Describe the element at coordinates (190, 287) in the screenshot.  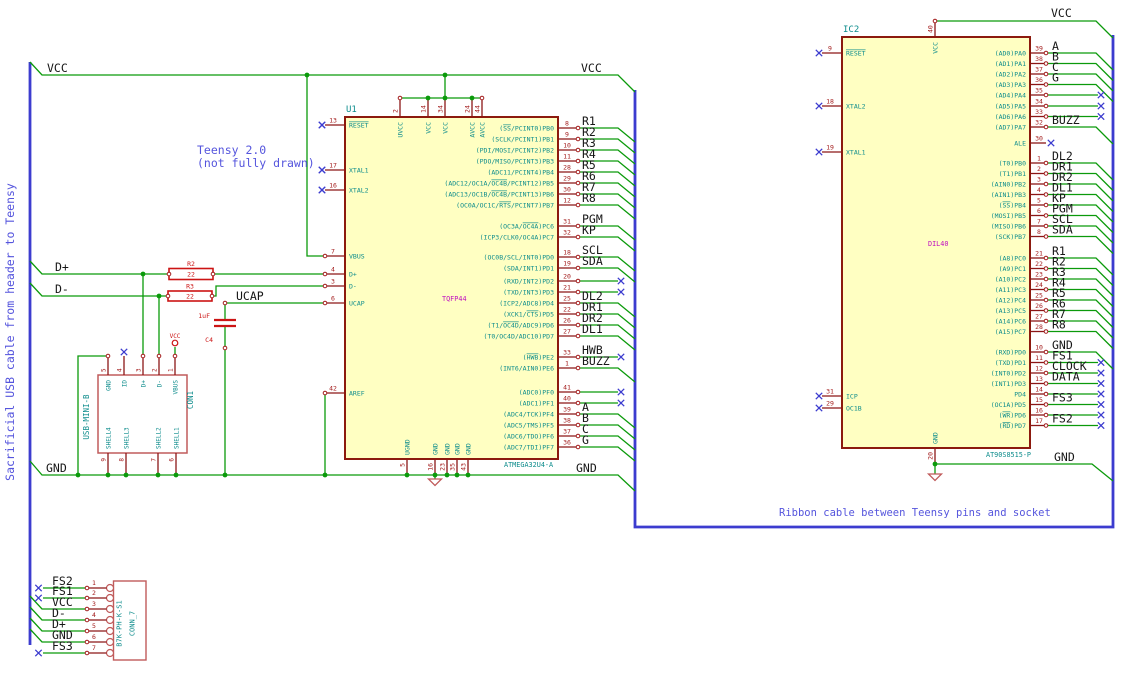
I see `r3-reference: R3` at that location.